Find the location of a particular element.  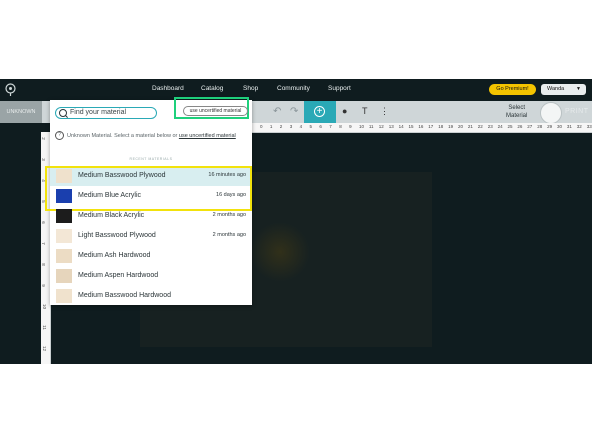

material-row: Medium Ash Hardwood is located at coordinates (151, 256).